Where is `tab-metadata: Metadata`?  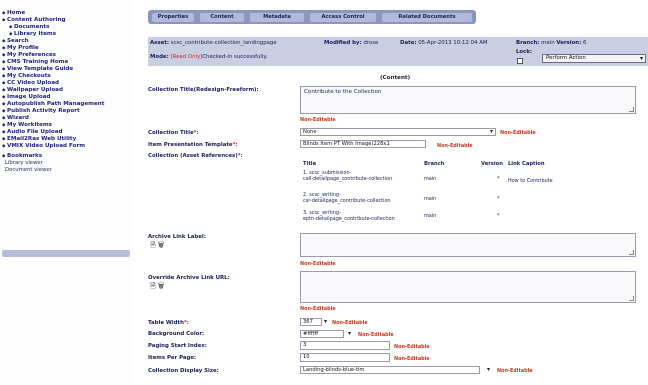
tab-metadata: Metadata is located at coordinates (277, 17).